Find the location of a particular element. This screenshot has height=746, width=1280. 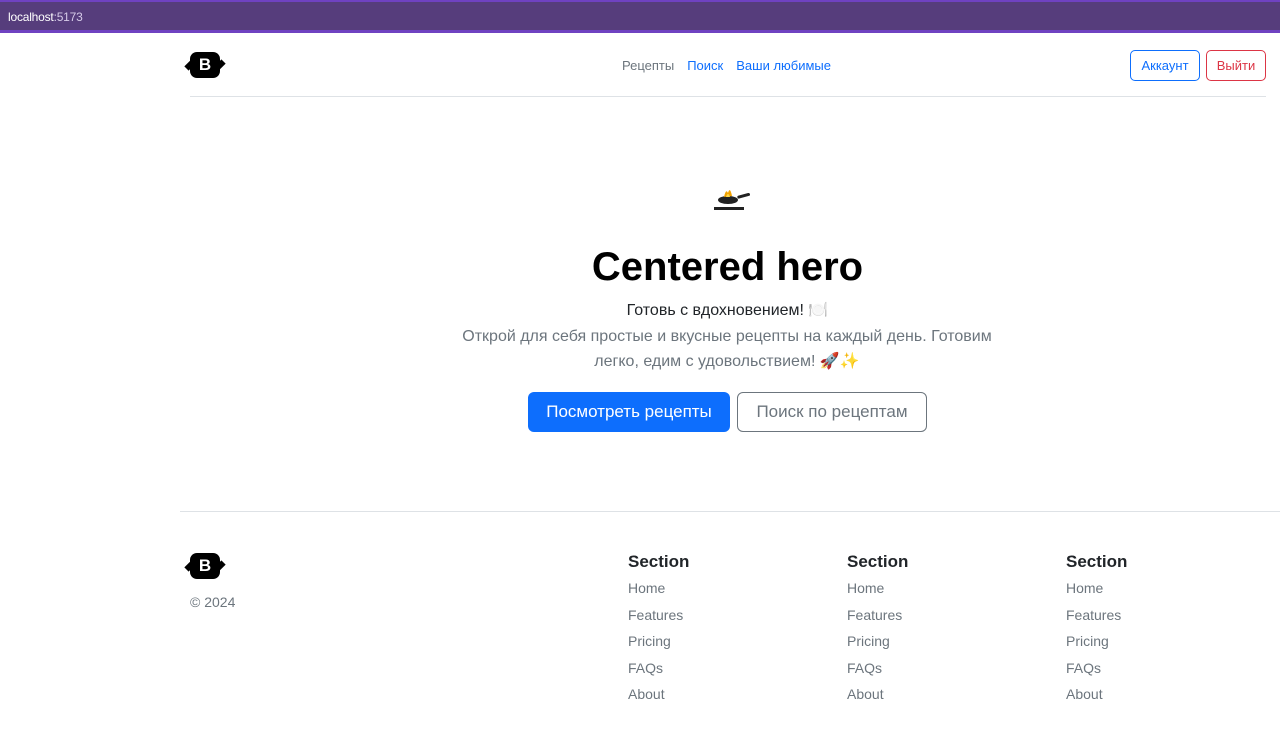

footer-section-1: Section Home Features Pricing FAQs About is located at coordinates (718, 632).